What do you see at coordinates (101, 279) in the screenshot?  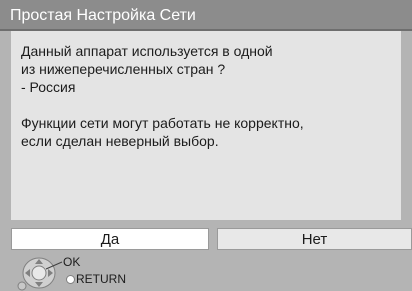 I see `return-hint: RETURN` at bounding box center [101, 279].